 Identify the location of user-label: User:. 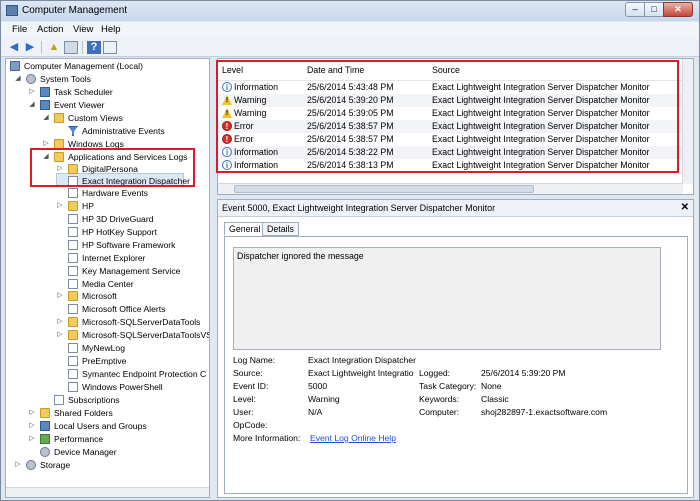
(243, 412).